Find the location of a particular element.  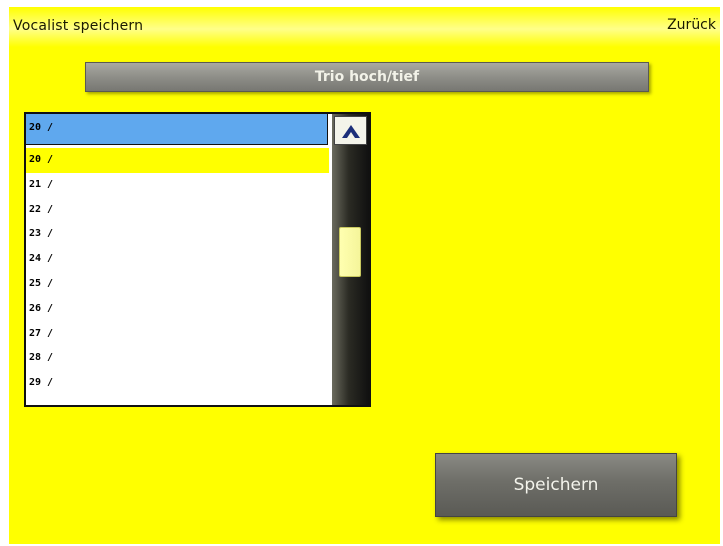

list-item: 25 / is located at coordinates (177, 284).